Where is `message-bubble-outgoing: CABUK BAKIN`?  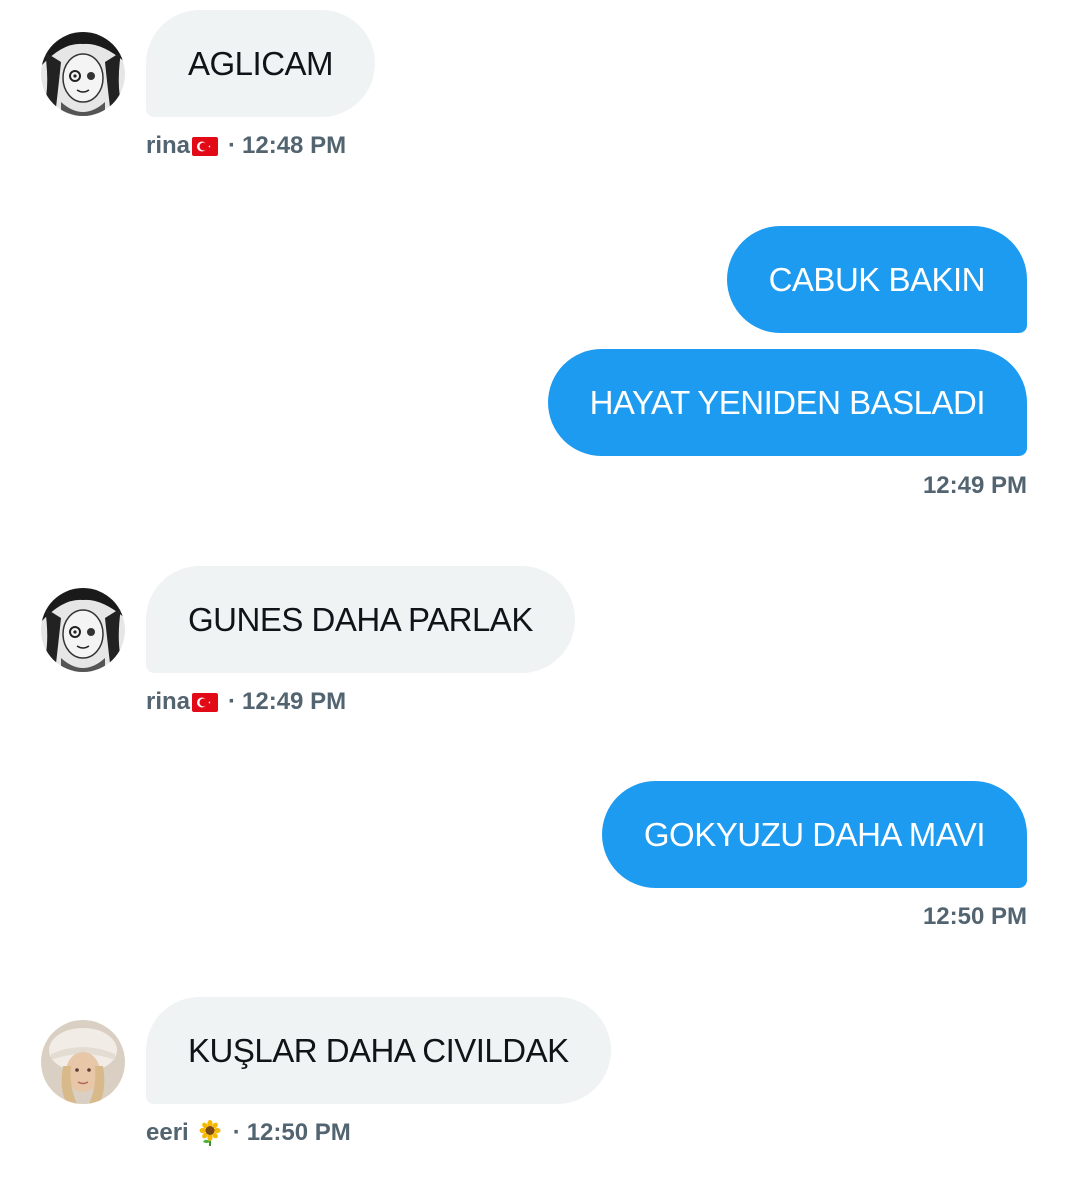 message-bubble-outgoing: CABUK BAKIN is located at coordinates (876, 279).